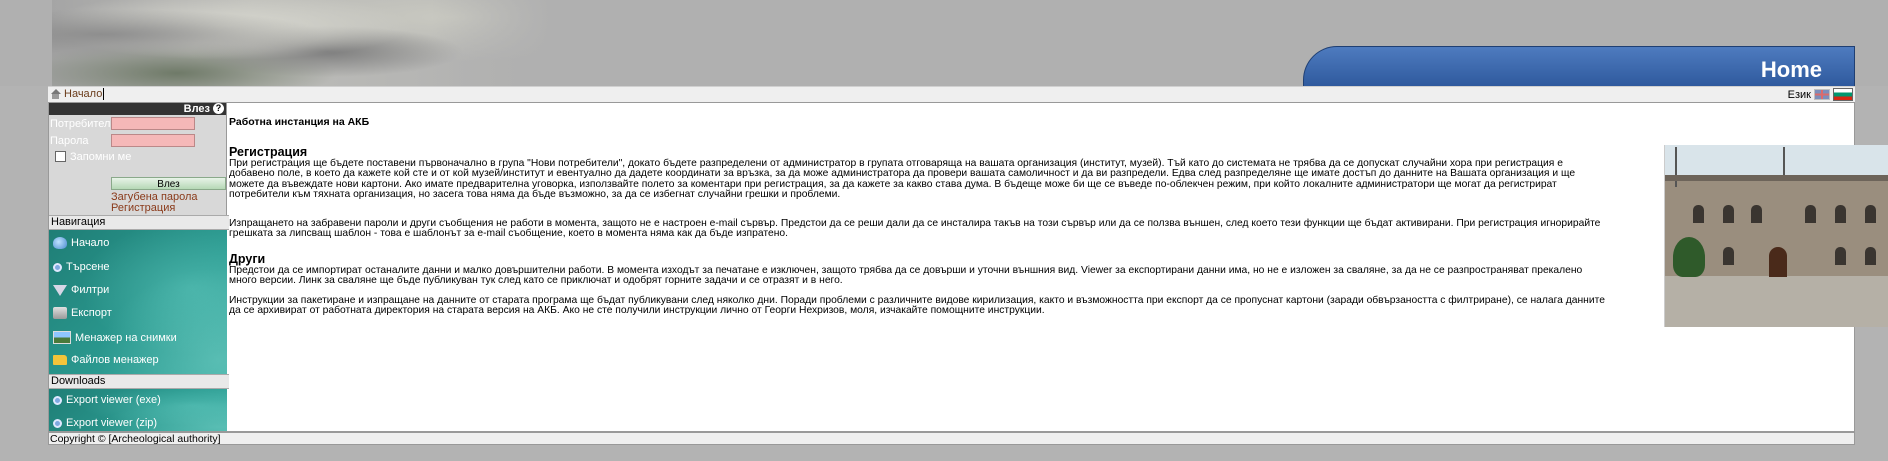  Describe the element at coordinates (302, 43) in the screenshot. I see `banner-image` at that location.